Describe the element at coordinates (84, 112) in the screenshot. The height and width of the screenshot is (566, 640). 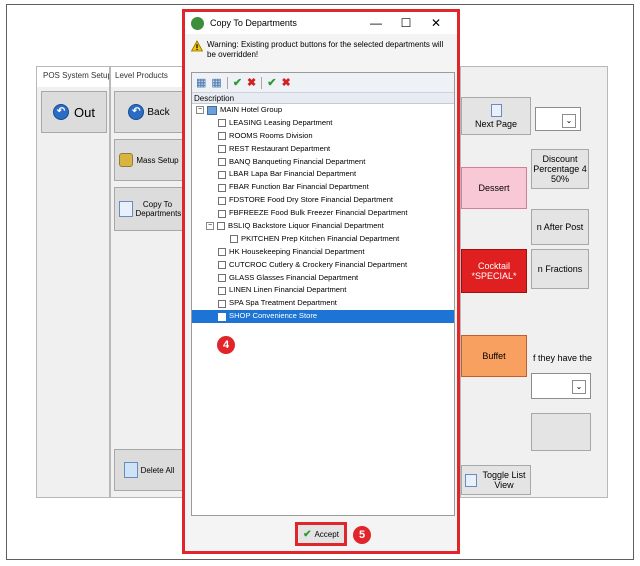
I see `out-label: Out` at that location.